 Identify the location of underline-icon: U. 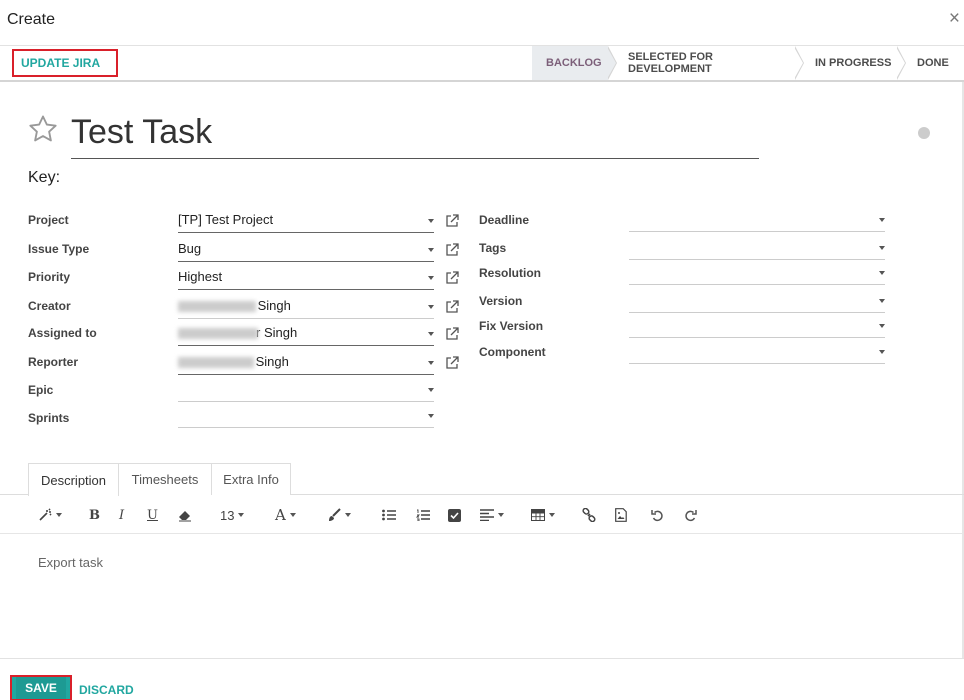
(152, 515).